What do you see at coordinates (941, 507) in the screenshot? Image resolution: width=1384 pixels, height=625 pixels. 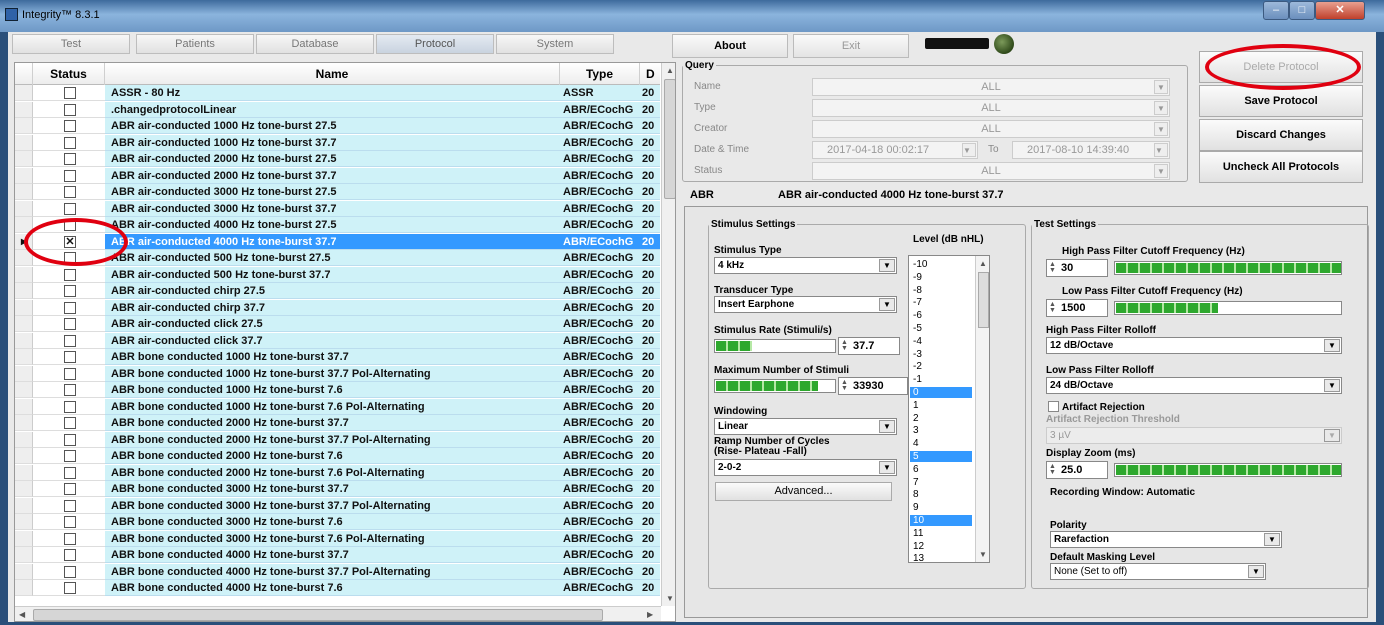 I see `level-item: 9` at bounding box center [941, 507].